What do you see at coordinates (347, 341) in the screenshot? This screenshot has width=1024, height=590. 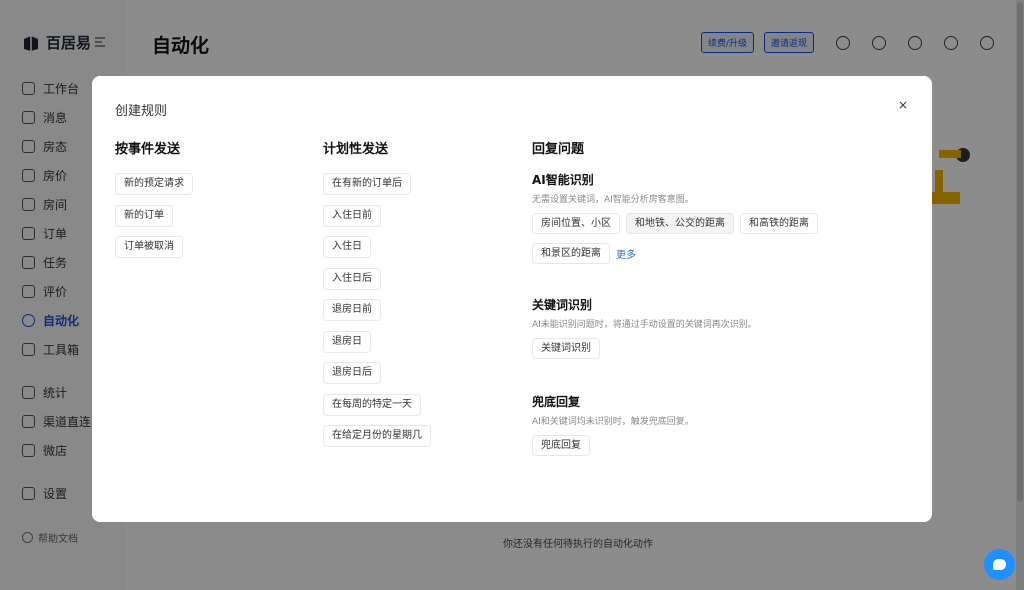 I see `schedule-option: 退房日` at bounding box center [347, 341].